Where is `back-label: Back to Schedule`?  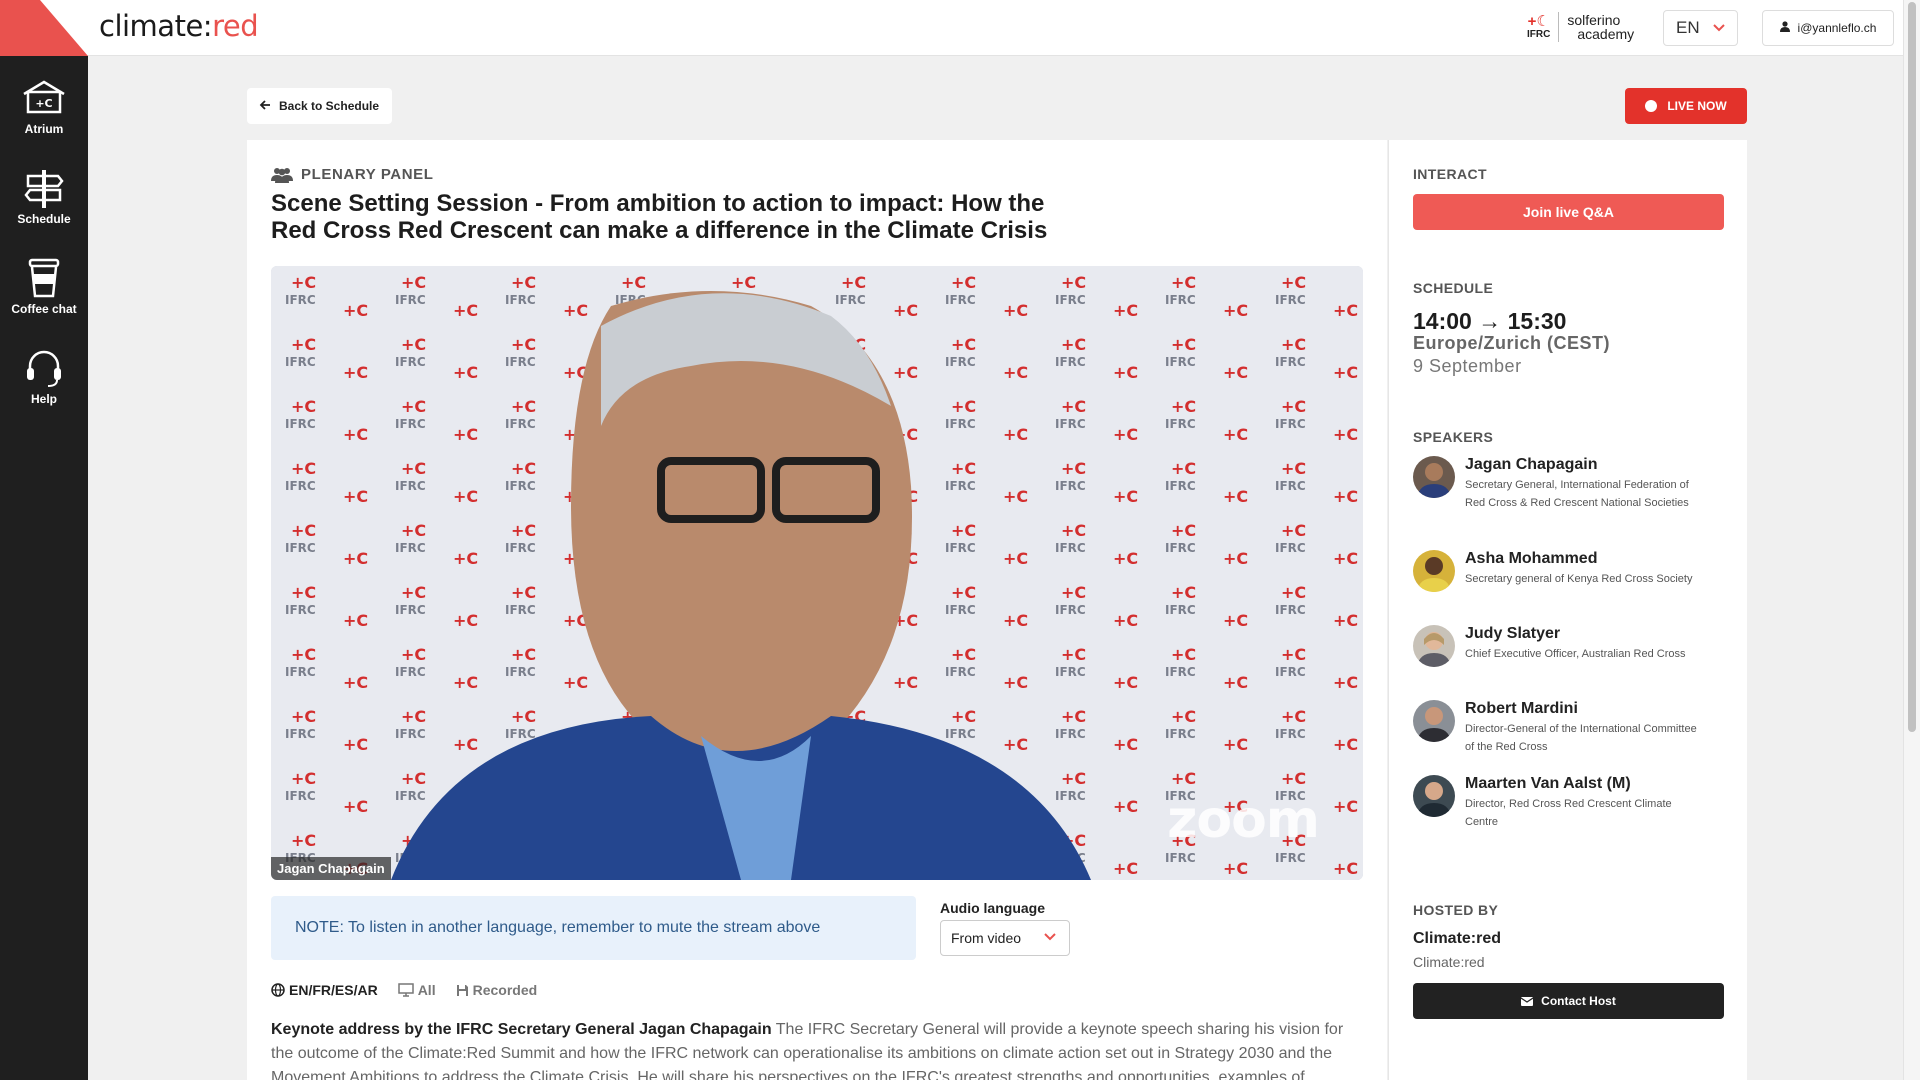 back-label: Back to Schedule is located at coordinates (329, 106).